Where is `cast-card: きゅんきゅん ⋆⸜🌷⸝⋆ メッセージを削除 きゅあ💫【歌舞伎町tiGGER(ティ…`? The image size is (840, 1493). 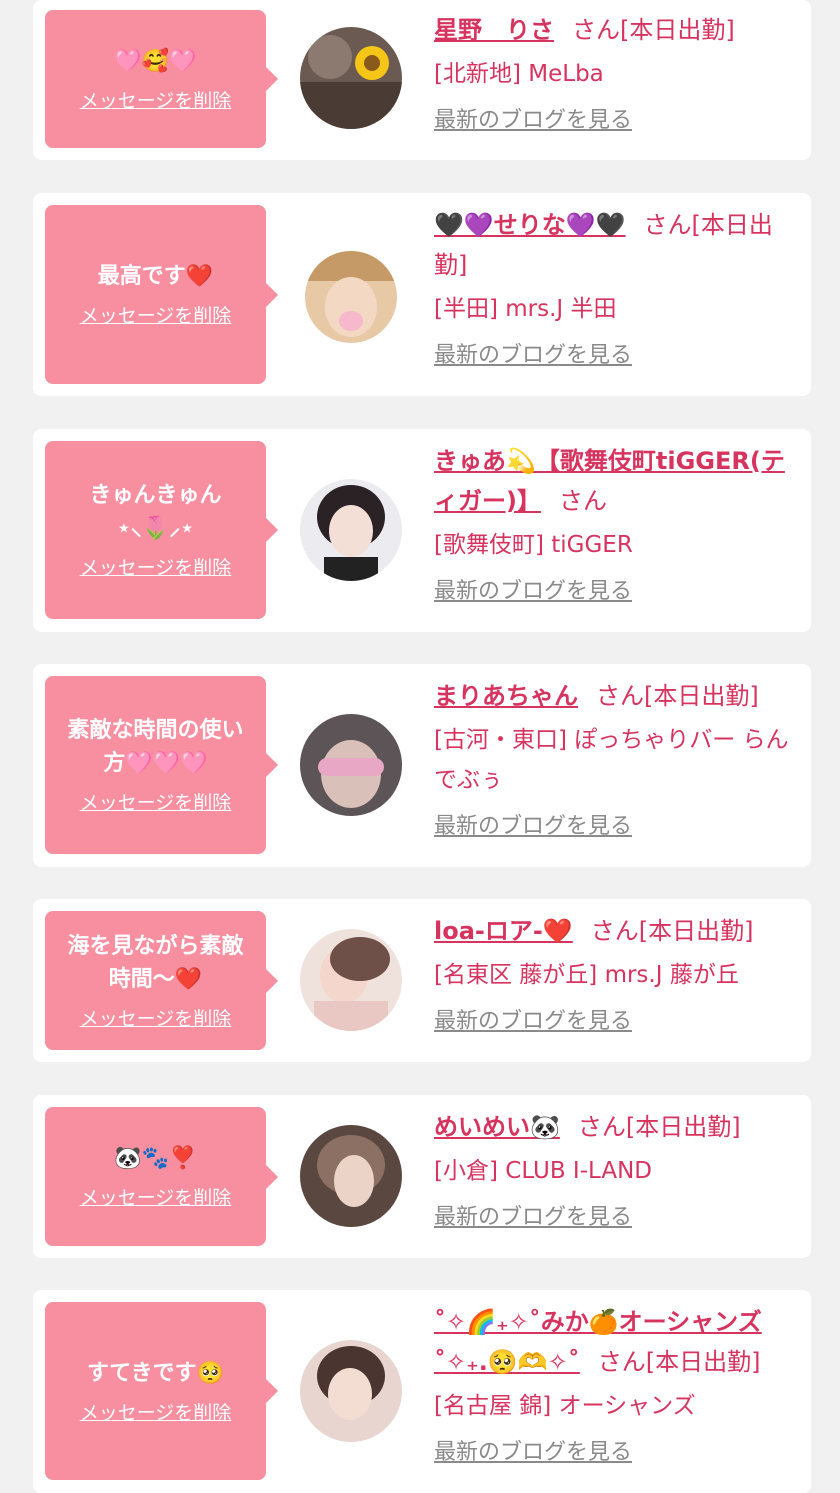 cast-card: きゅんきゅん ⋆⸜🌷⸝⋆ メッセージを削除 きゅあ💫【歌舞伎町tiGGER(ティ… is located at coordinates (422, 530).